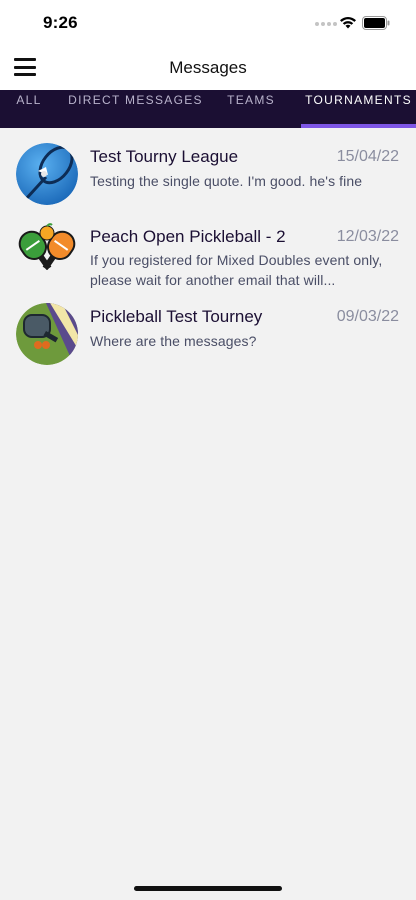 The height and width of the screenshot is (900, 416). I want to click on message-preview: Where are the messages?, so click(173, 341).